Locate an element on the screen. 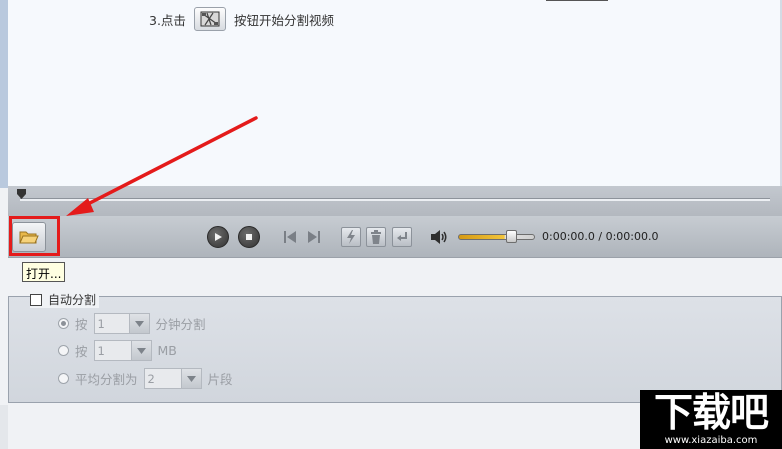  step3-prefix: 3.点击 is located at coordinates (167, 20).